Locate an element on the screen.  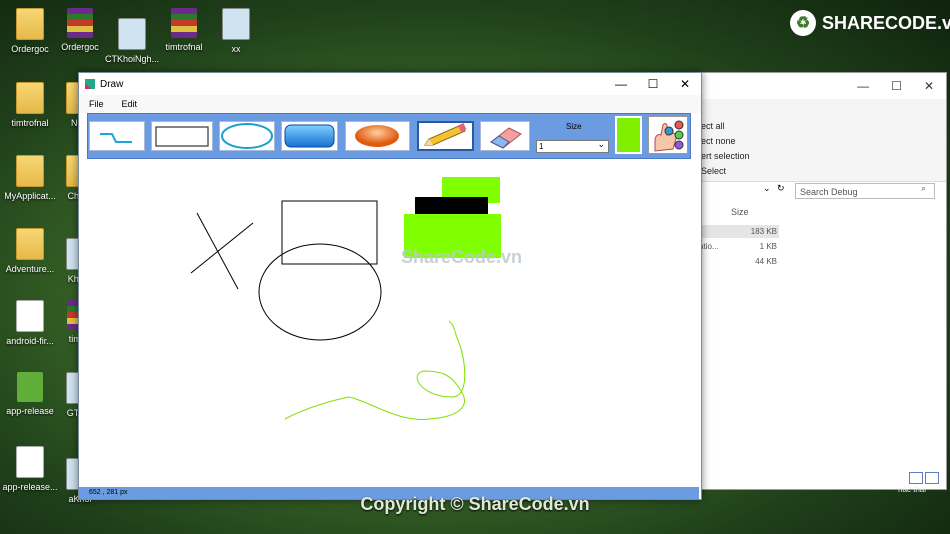
file-size: 183 KB is located at coordinates (763, 231).